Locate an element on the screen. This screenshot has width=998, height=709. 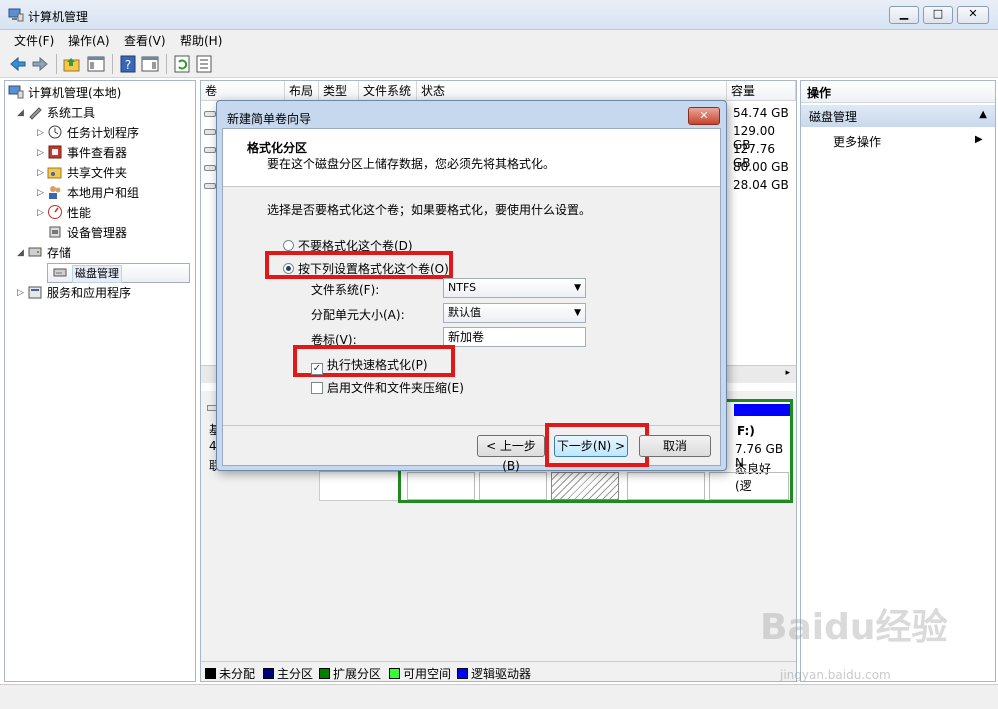
wizard-header: 格式化分区 要在这个磁盘分区上储存数据，您必须先将其格式化。 is located at coordinates (471, 158).